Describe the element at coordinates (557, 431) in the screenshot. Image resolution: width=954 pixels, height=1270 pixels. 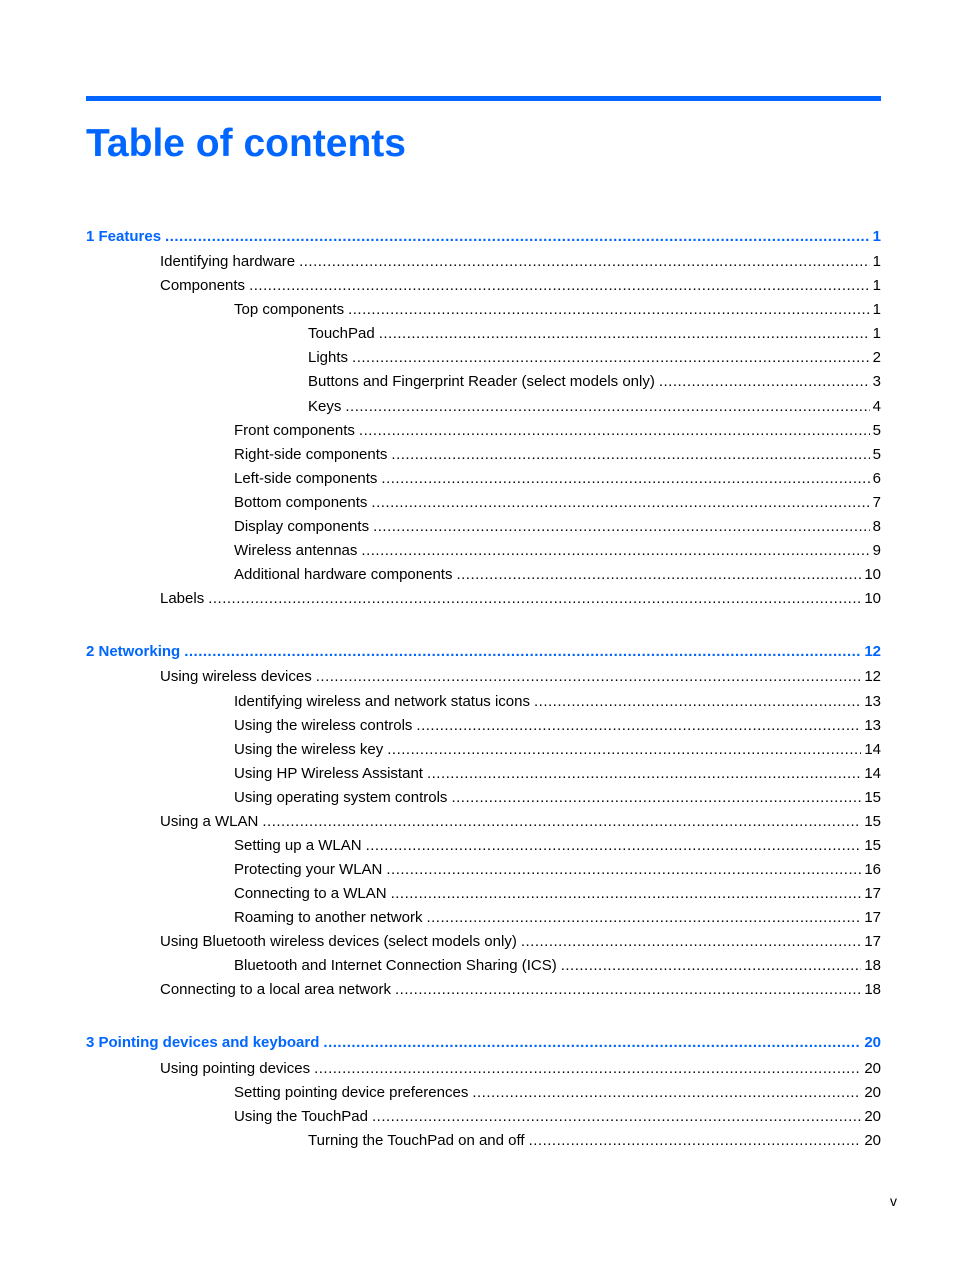
I see `toc-entry: Front components 5` at that location.